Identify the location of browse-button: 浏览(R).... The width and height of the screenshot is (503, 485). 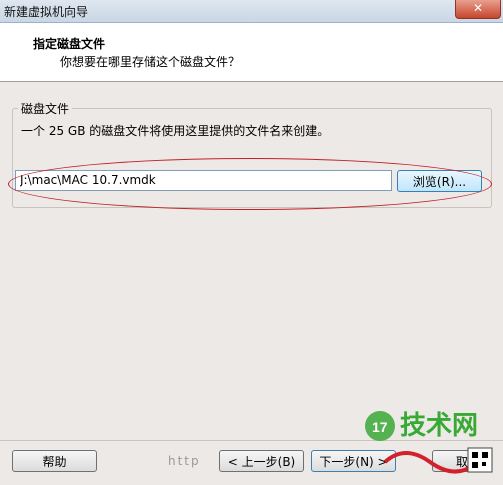
(439, 181).